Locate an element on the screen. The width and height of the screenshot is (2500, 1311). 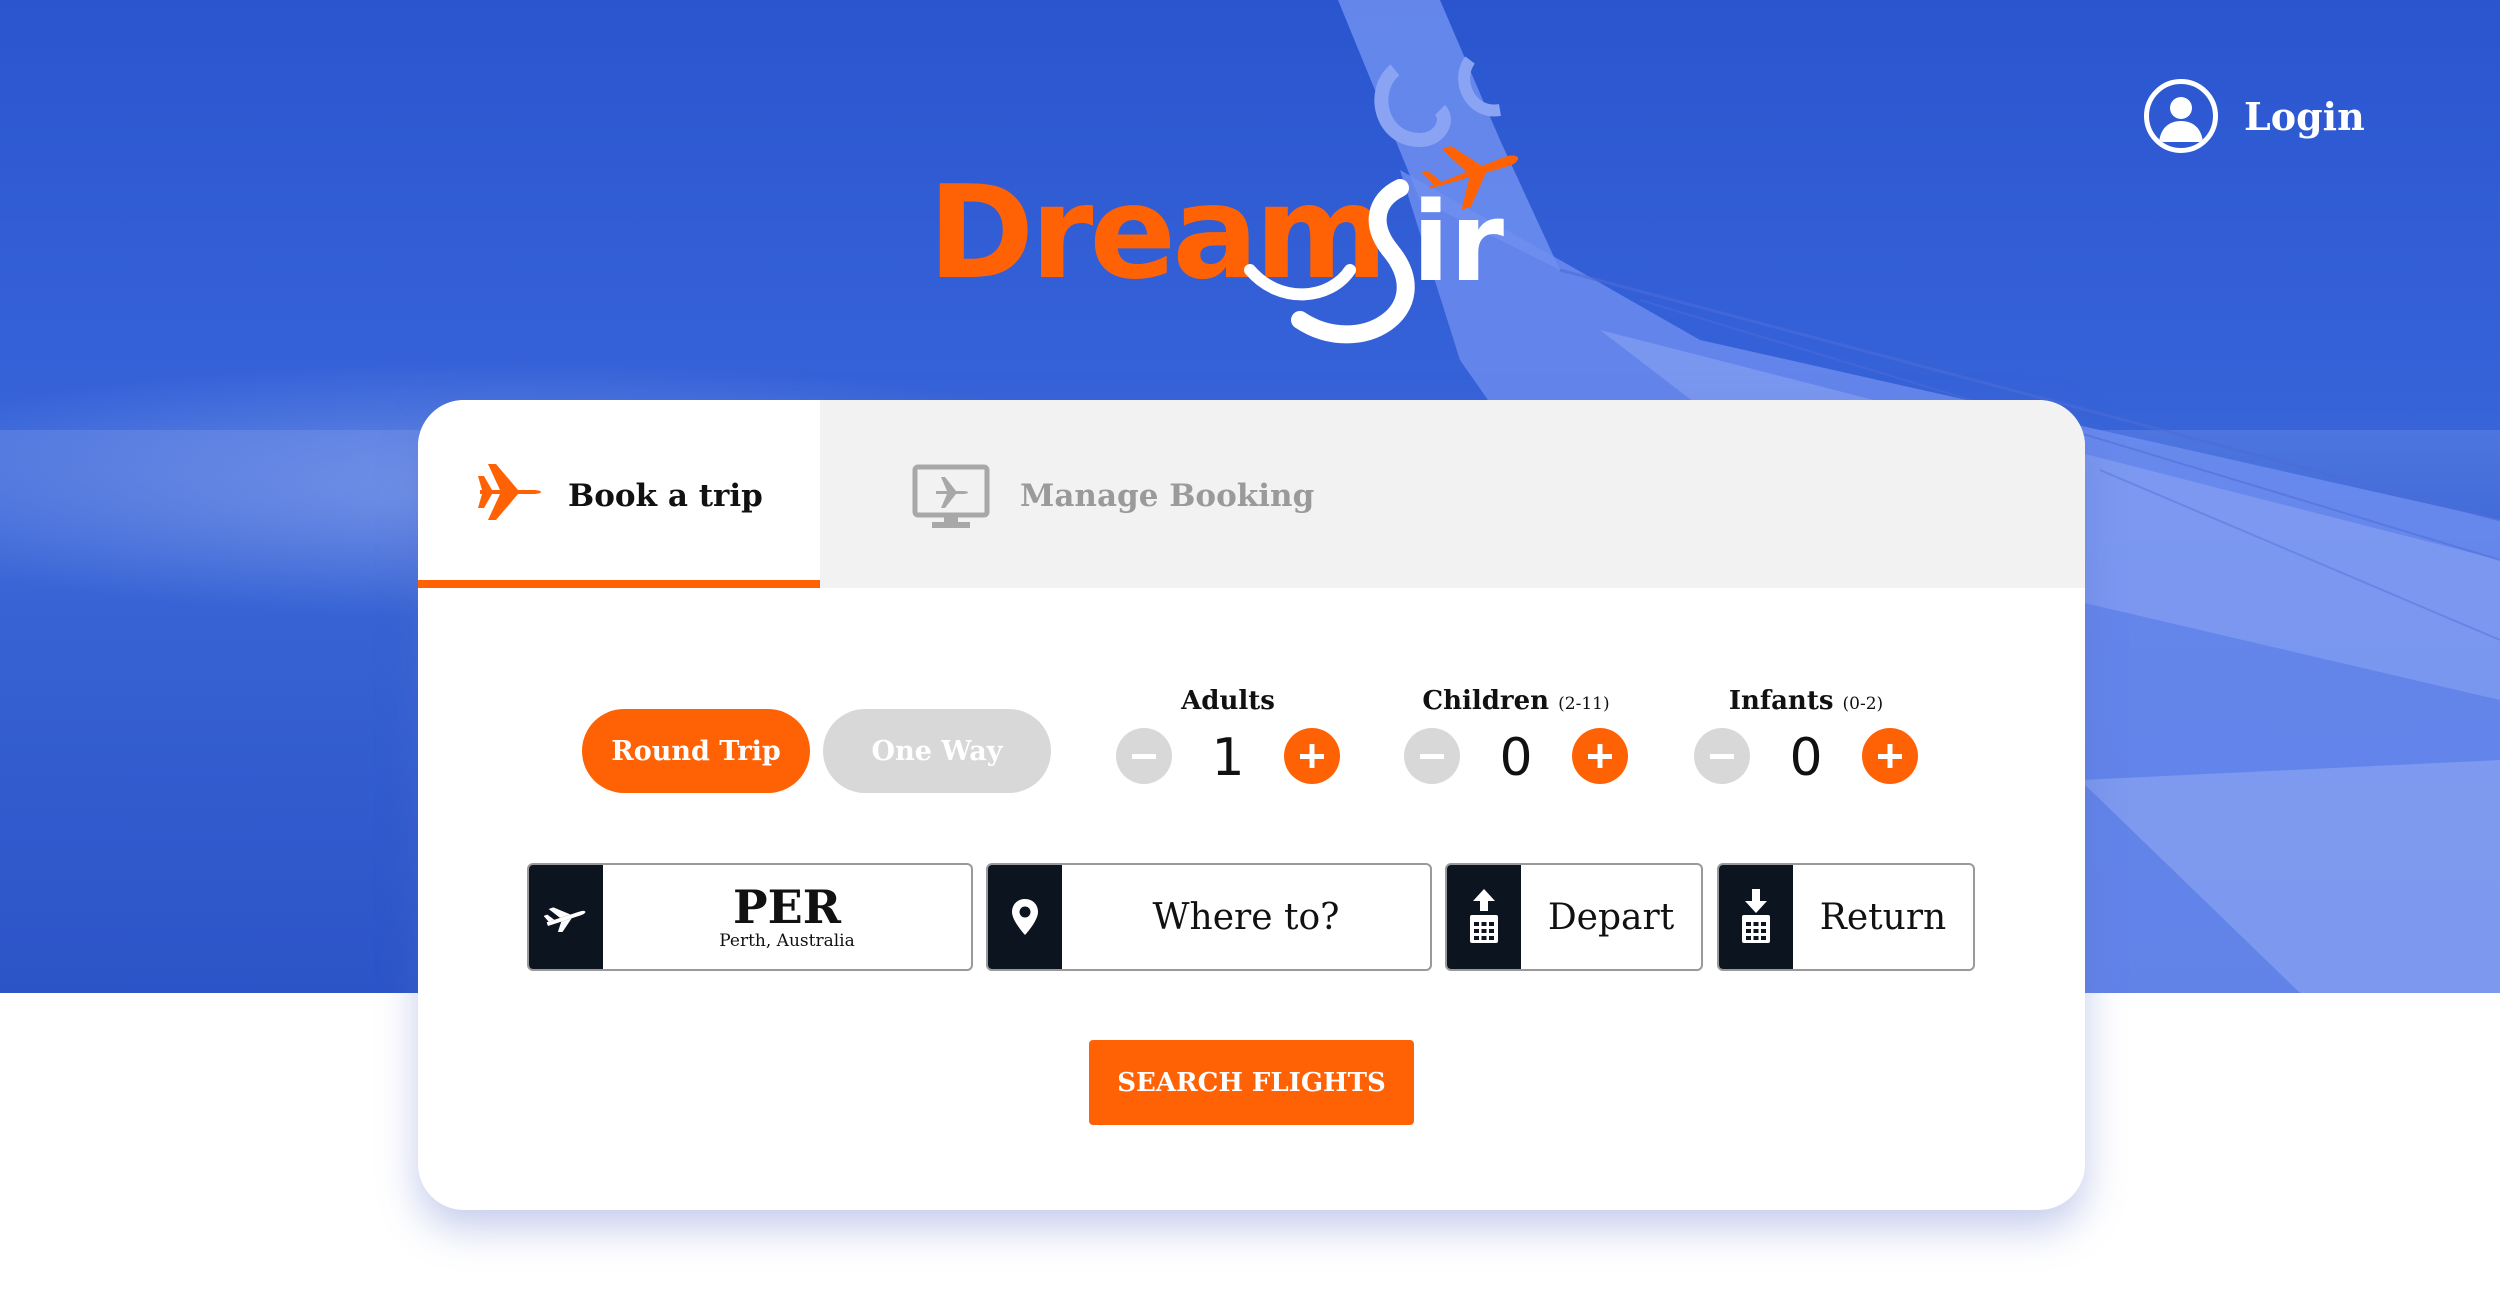
children-age-range: (2-11) is located at coordinates (1584, 704).